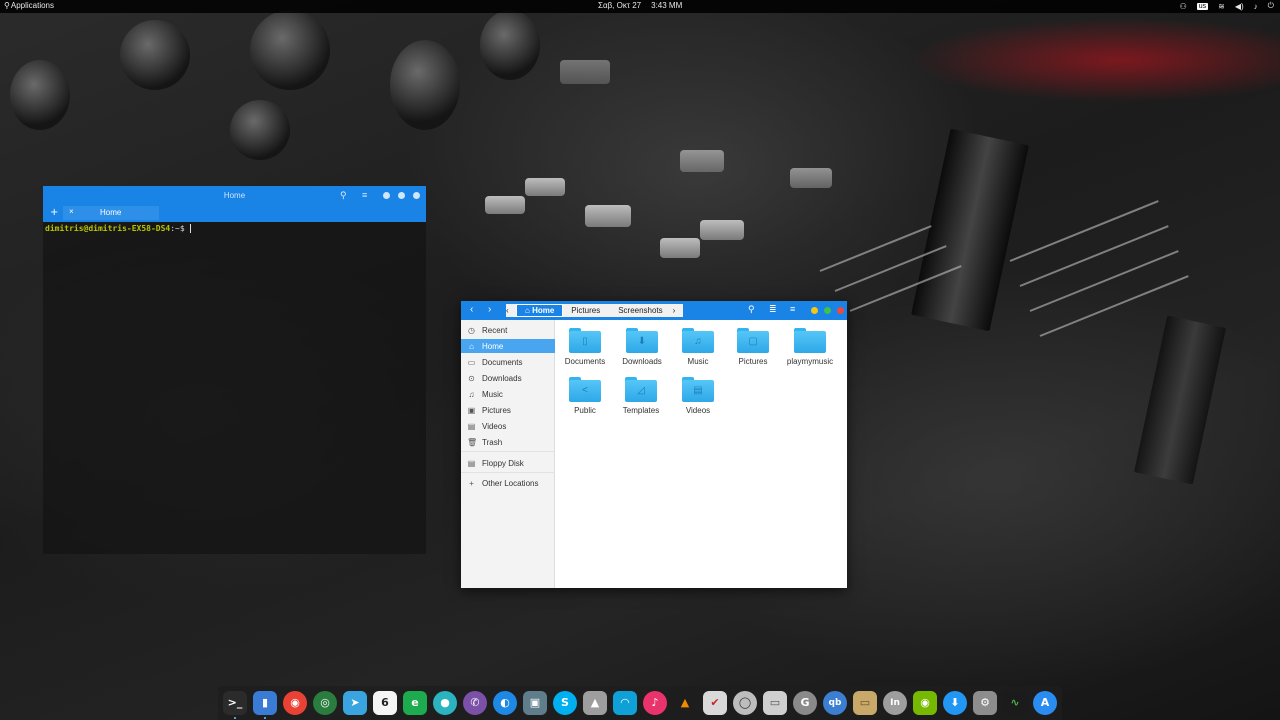 The height and width of the screenshot is (720, 1280). Describe the element at coordinates (265, 703) in the screenshot. I see `dock-files-icon: ▮` at that location.